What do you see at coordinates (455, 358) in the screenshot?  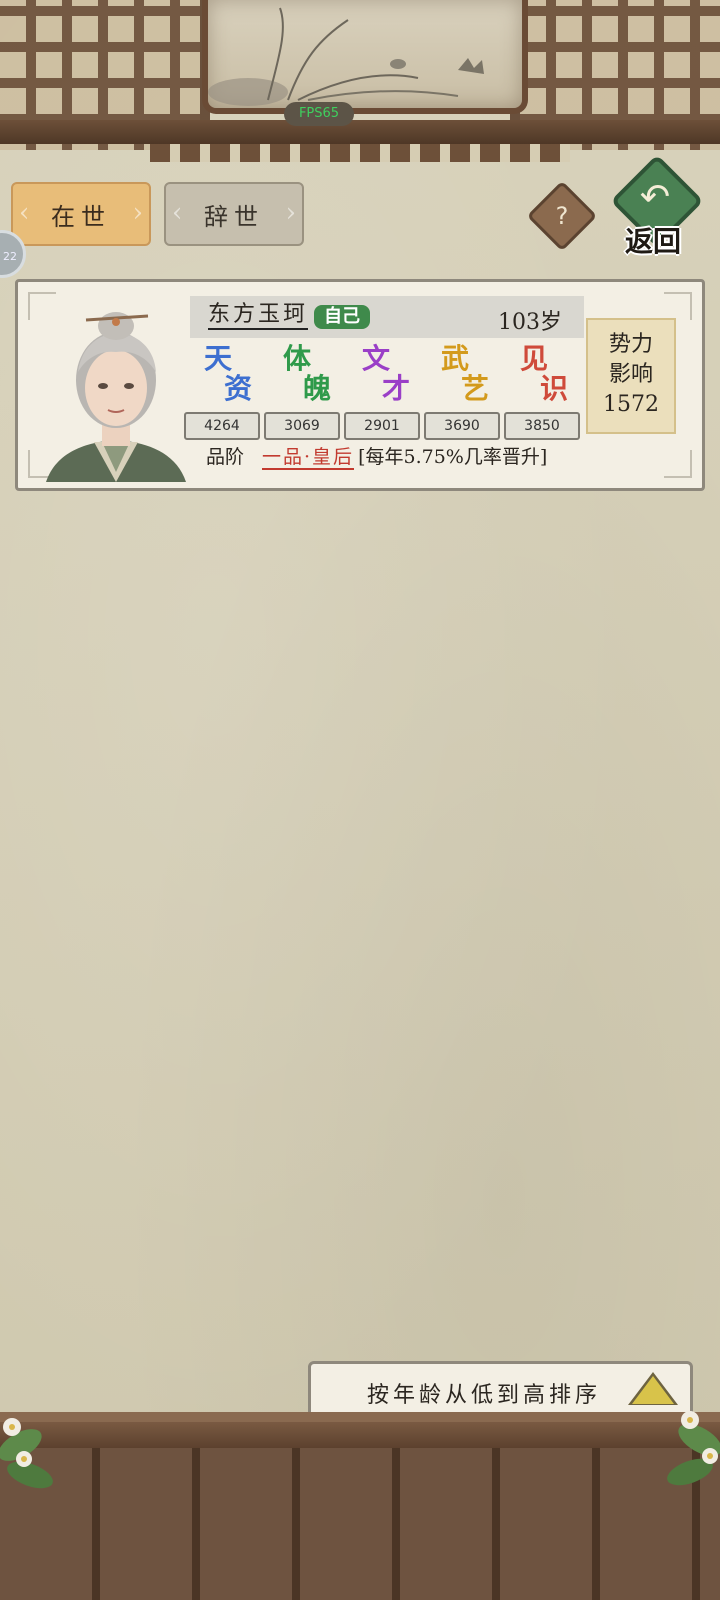 I see `stat-label-char: 武` at bounding box center [455, 358].